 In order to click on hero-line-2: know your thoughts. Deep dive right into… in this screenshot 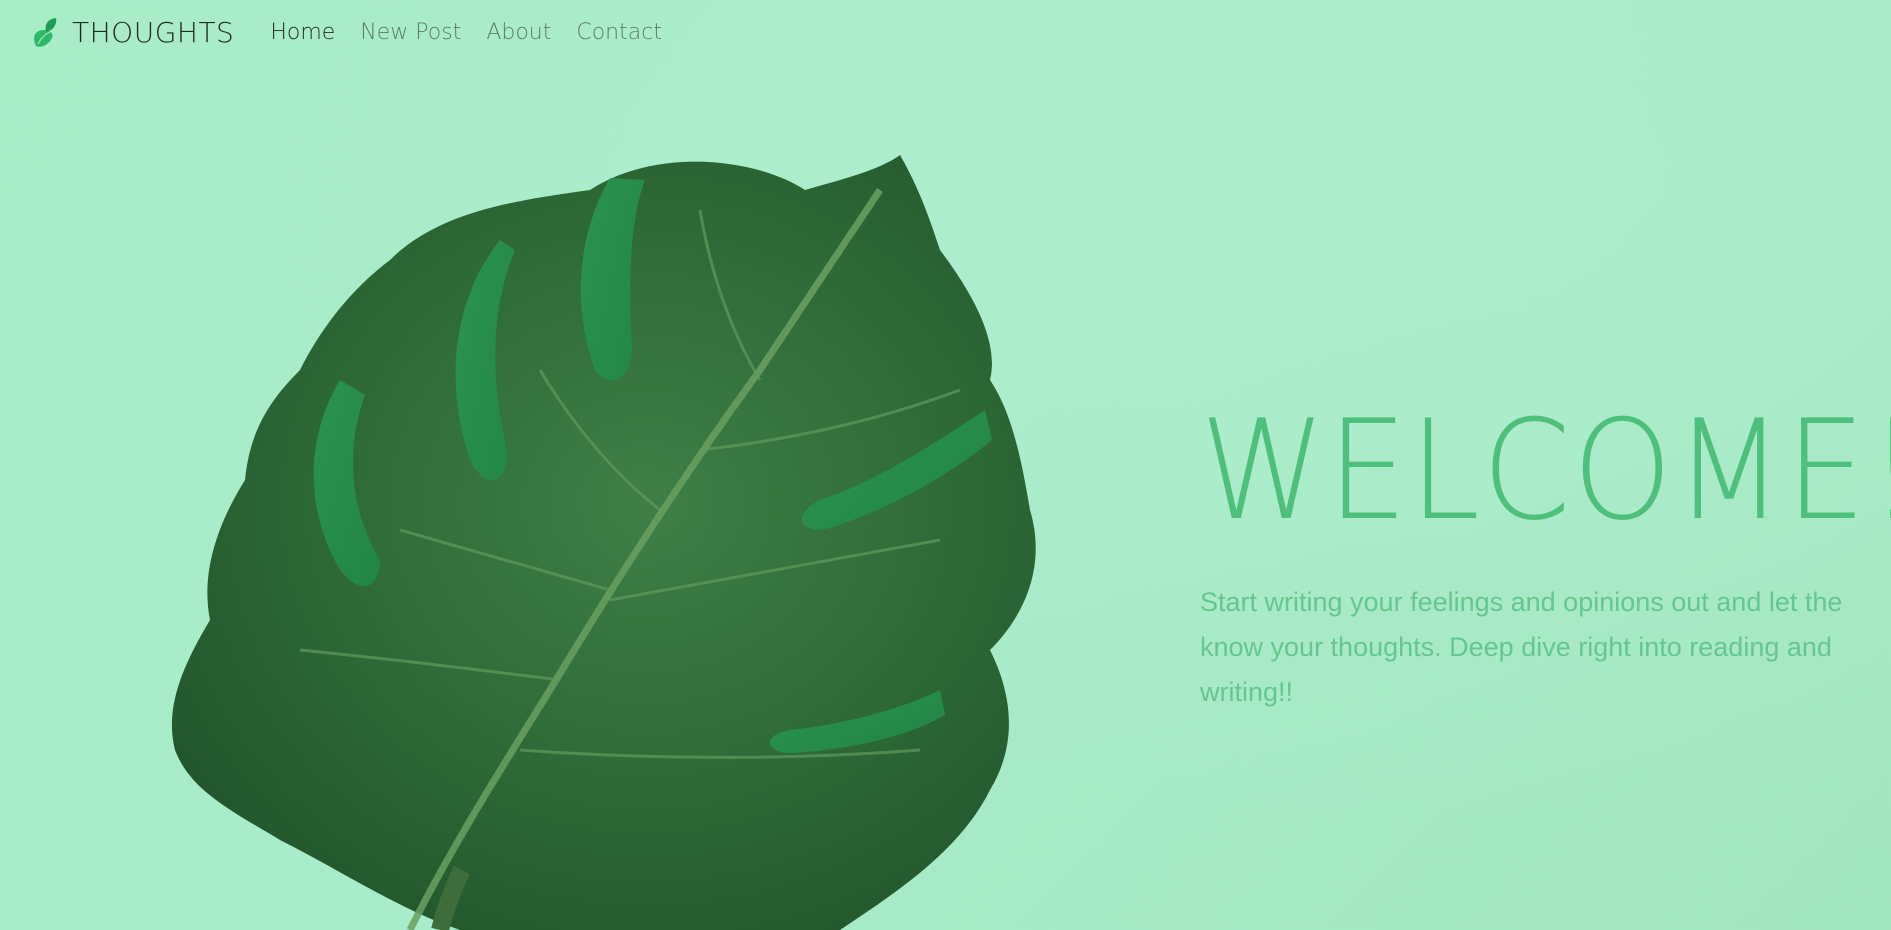, I will do `click(1516, 647)`.